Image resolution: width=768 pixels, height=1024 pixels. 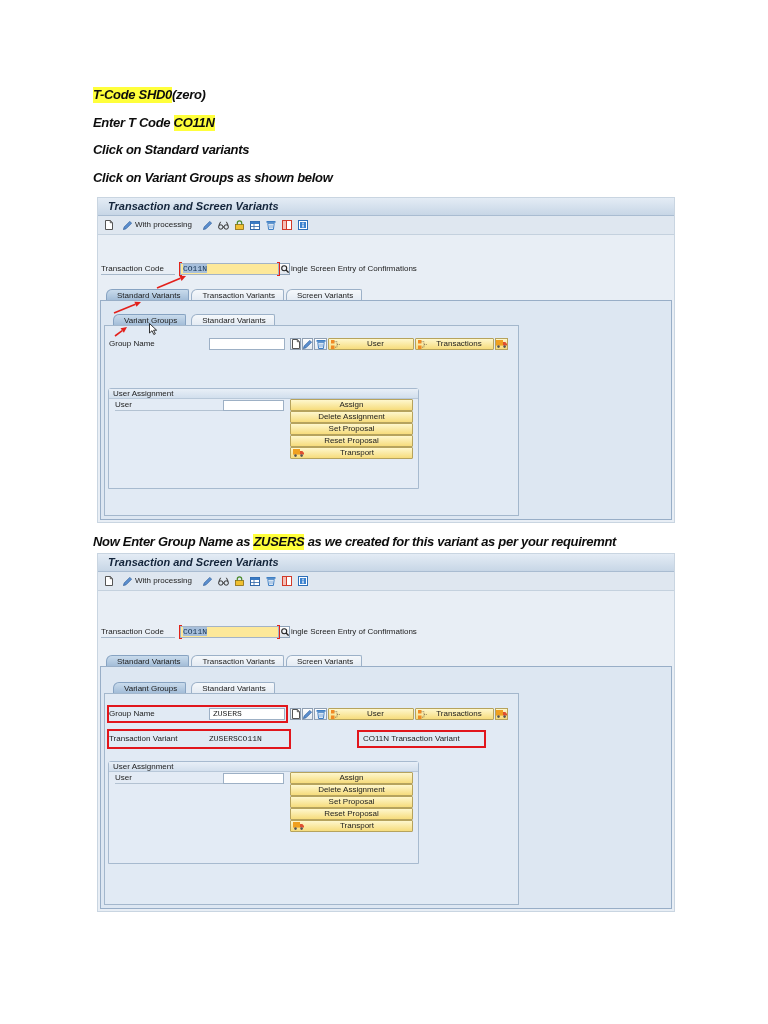 What do you see at coordinates (236, 739) in the screenshot?
I see `value-text: ZUSERSCO11N` at bounding box center [236, 739].